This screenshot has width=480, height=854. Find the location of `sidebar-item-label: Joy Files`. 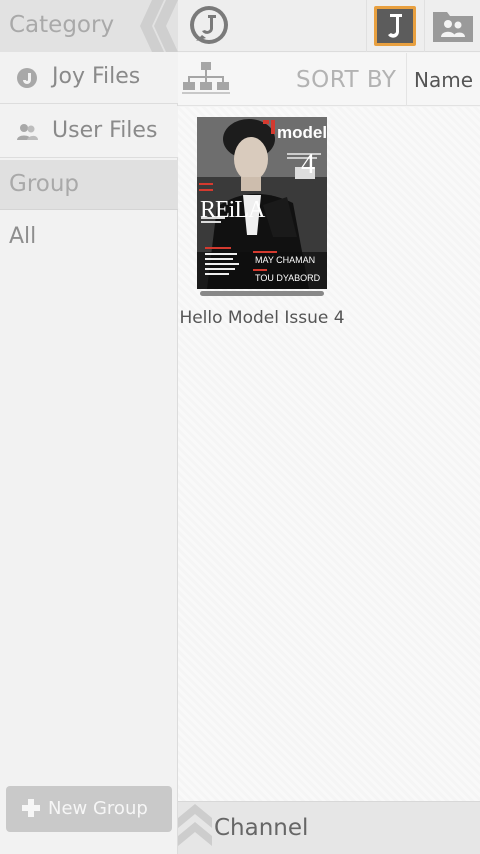

sidebar-item-label: Joy Files is located at coordinates (96, 76).